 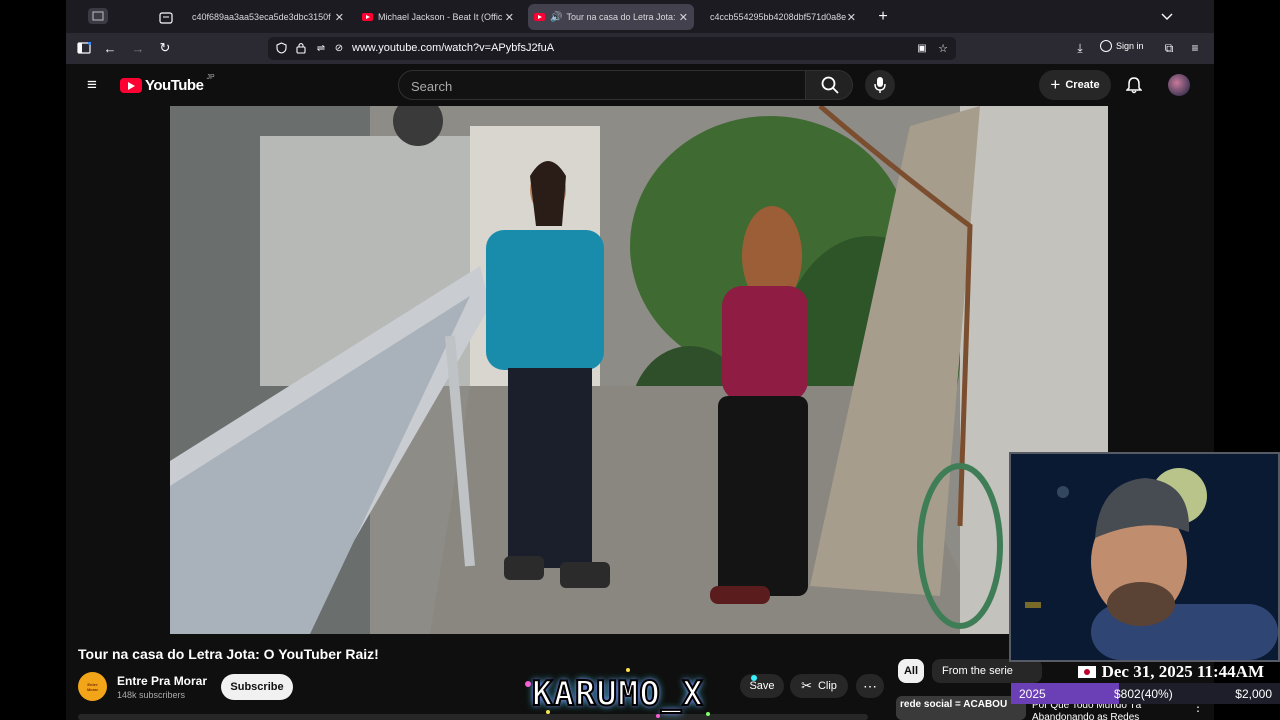 What do you see at coordinates (943, 48) in the screenshot?
I see `bookmark-star-icon: ☆` at bounding box center [943, 48].